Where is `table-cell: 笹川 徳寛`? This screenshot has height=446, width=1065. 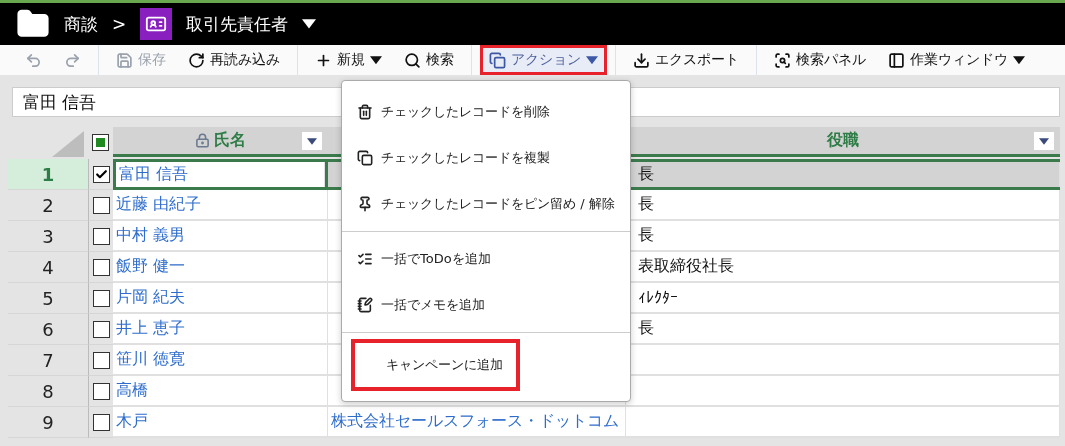
table-cell: 笹川 徳寛 is located at coordinates (220, 360).